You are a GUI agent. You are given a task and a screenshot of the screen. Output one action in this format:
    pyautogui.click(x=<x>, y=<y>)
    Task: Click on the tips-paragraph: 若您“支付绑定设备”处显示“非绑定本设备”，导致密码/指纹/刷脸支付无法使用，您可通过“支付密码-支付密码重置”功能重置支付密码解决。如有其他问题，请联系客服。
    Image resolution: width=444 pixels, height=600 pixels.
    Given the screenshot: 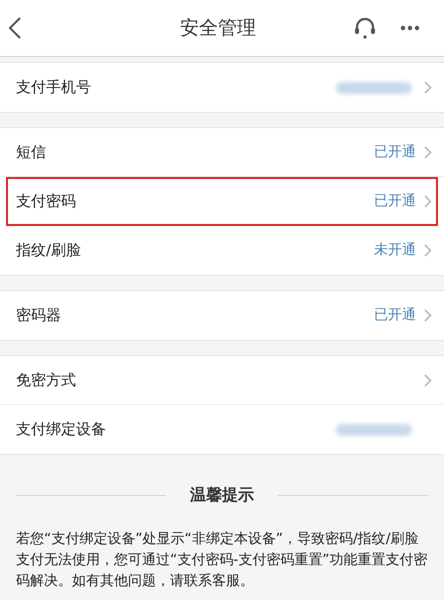 What is the action you would take?
    pyautogui.click(x=222, y=560)
    